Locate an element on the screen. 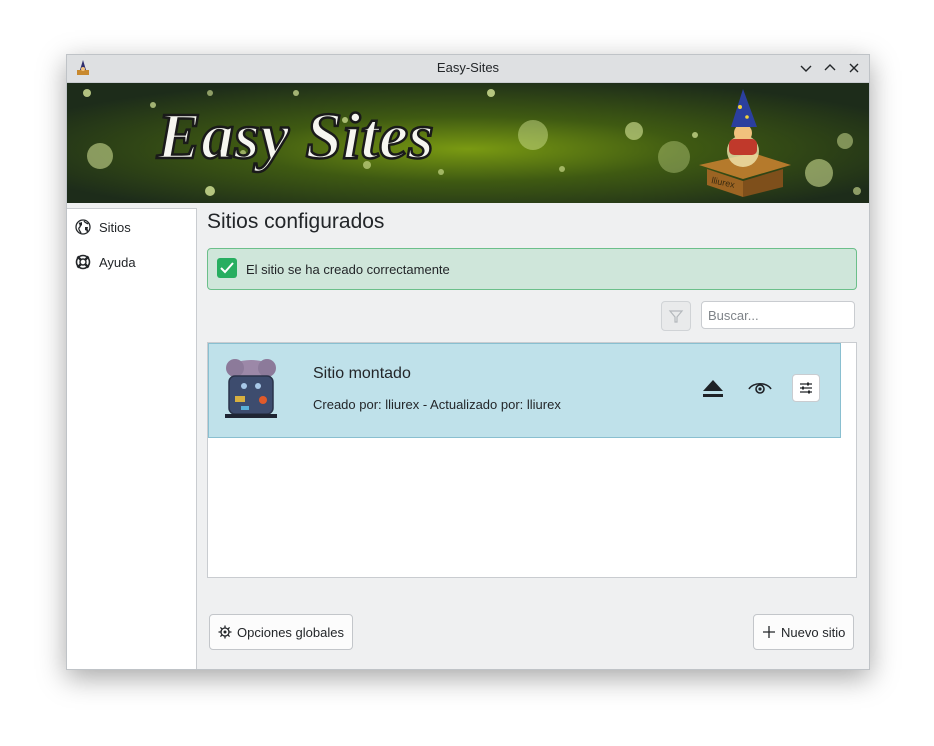 The image size is (934, 746). success-message: El sitio se ha creado correctamente is located at coordinates (532, 269).